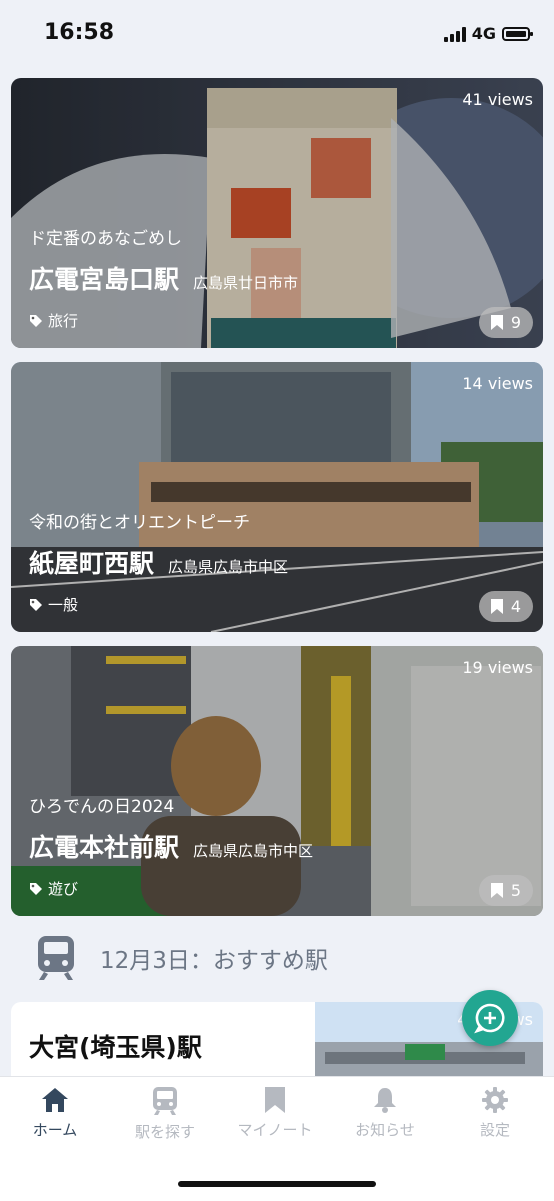 The image size is (554, 1201). I want to click on view-count: 19 views, so click(497, 667).